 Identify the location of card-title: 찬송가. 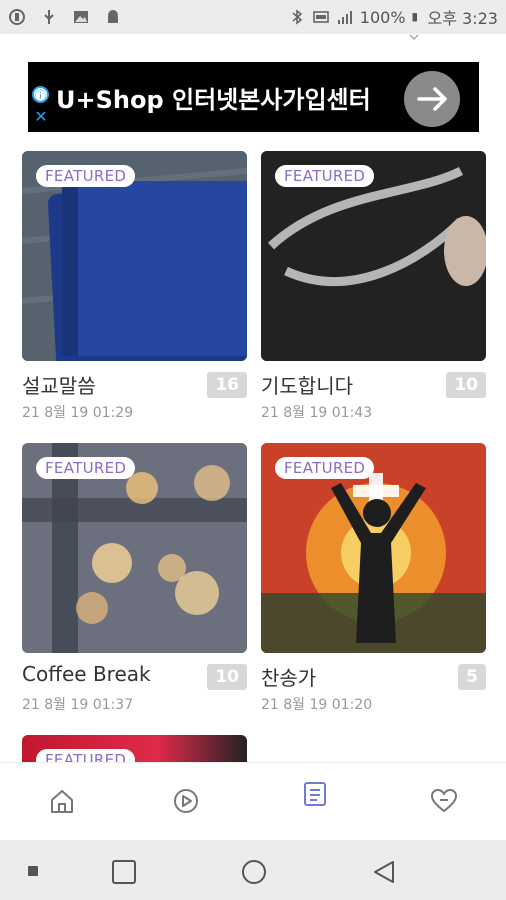
(288, 676).